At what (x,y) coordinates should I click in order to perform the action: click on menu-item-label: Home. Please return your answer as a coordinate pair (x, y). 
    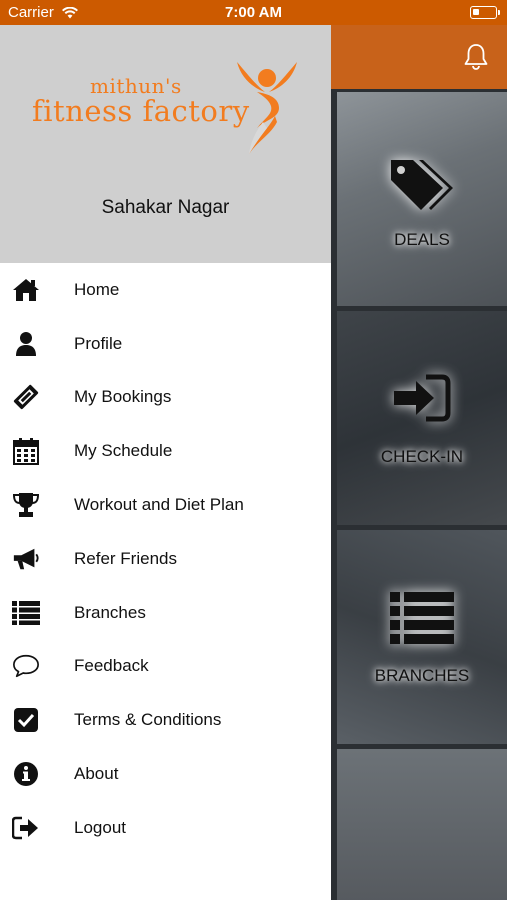
    Looking at the image, I should click on (97, 289).